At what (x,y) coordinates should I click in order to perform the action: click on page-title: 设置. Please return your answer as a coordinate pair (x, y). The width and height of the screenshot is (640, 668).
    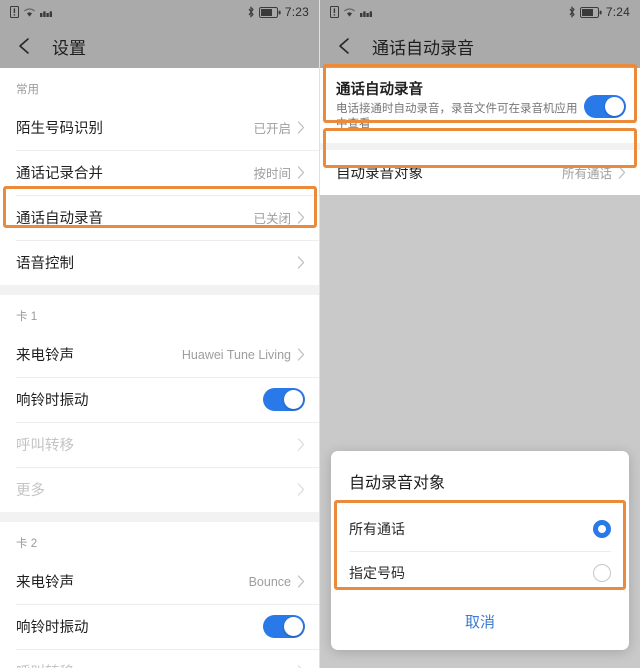
    Looking at the image, I should click on (69, 48).